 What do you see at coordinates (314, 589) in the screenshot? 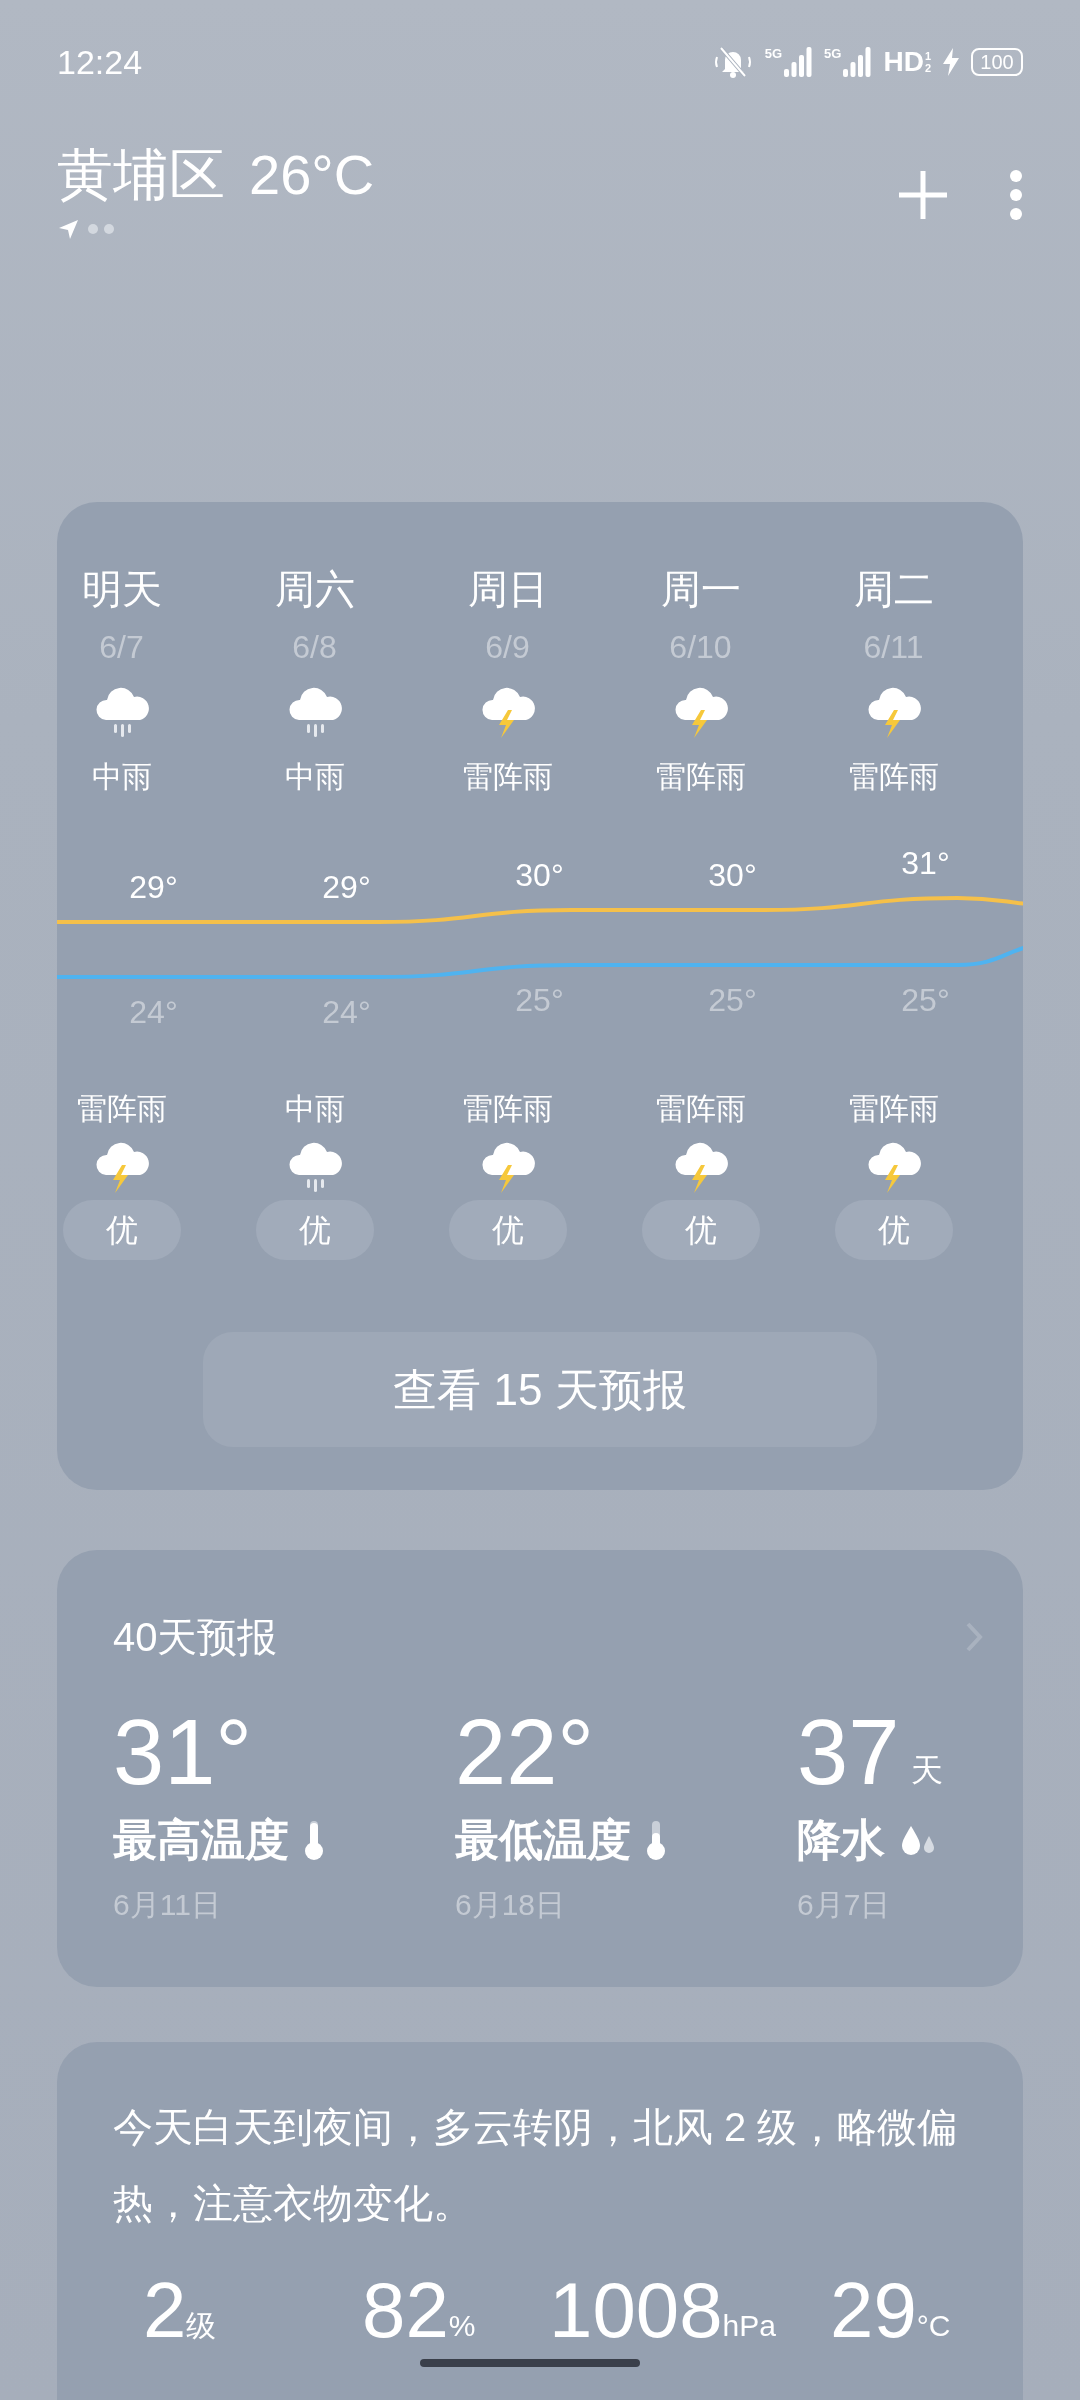
I see `day-label: 周六` at bounding box center [314, 589].